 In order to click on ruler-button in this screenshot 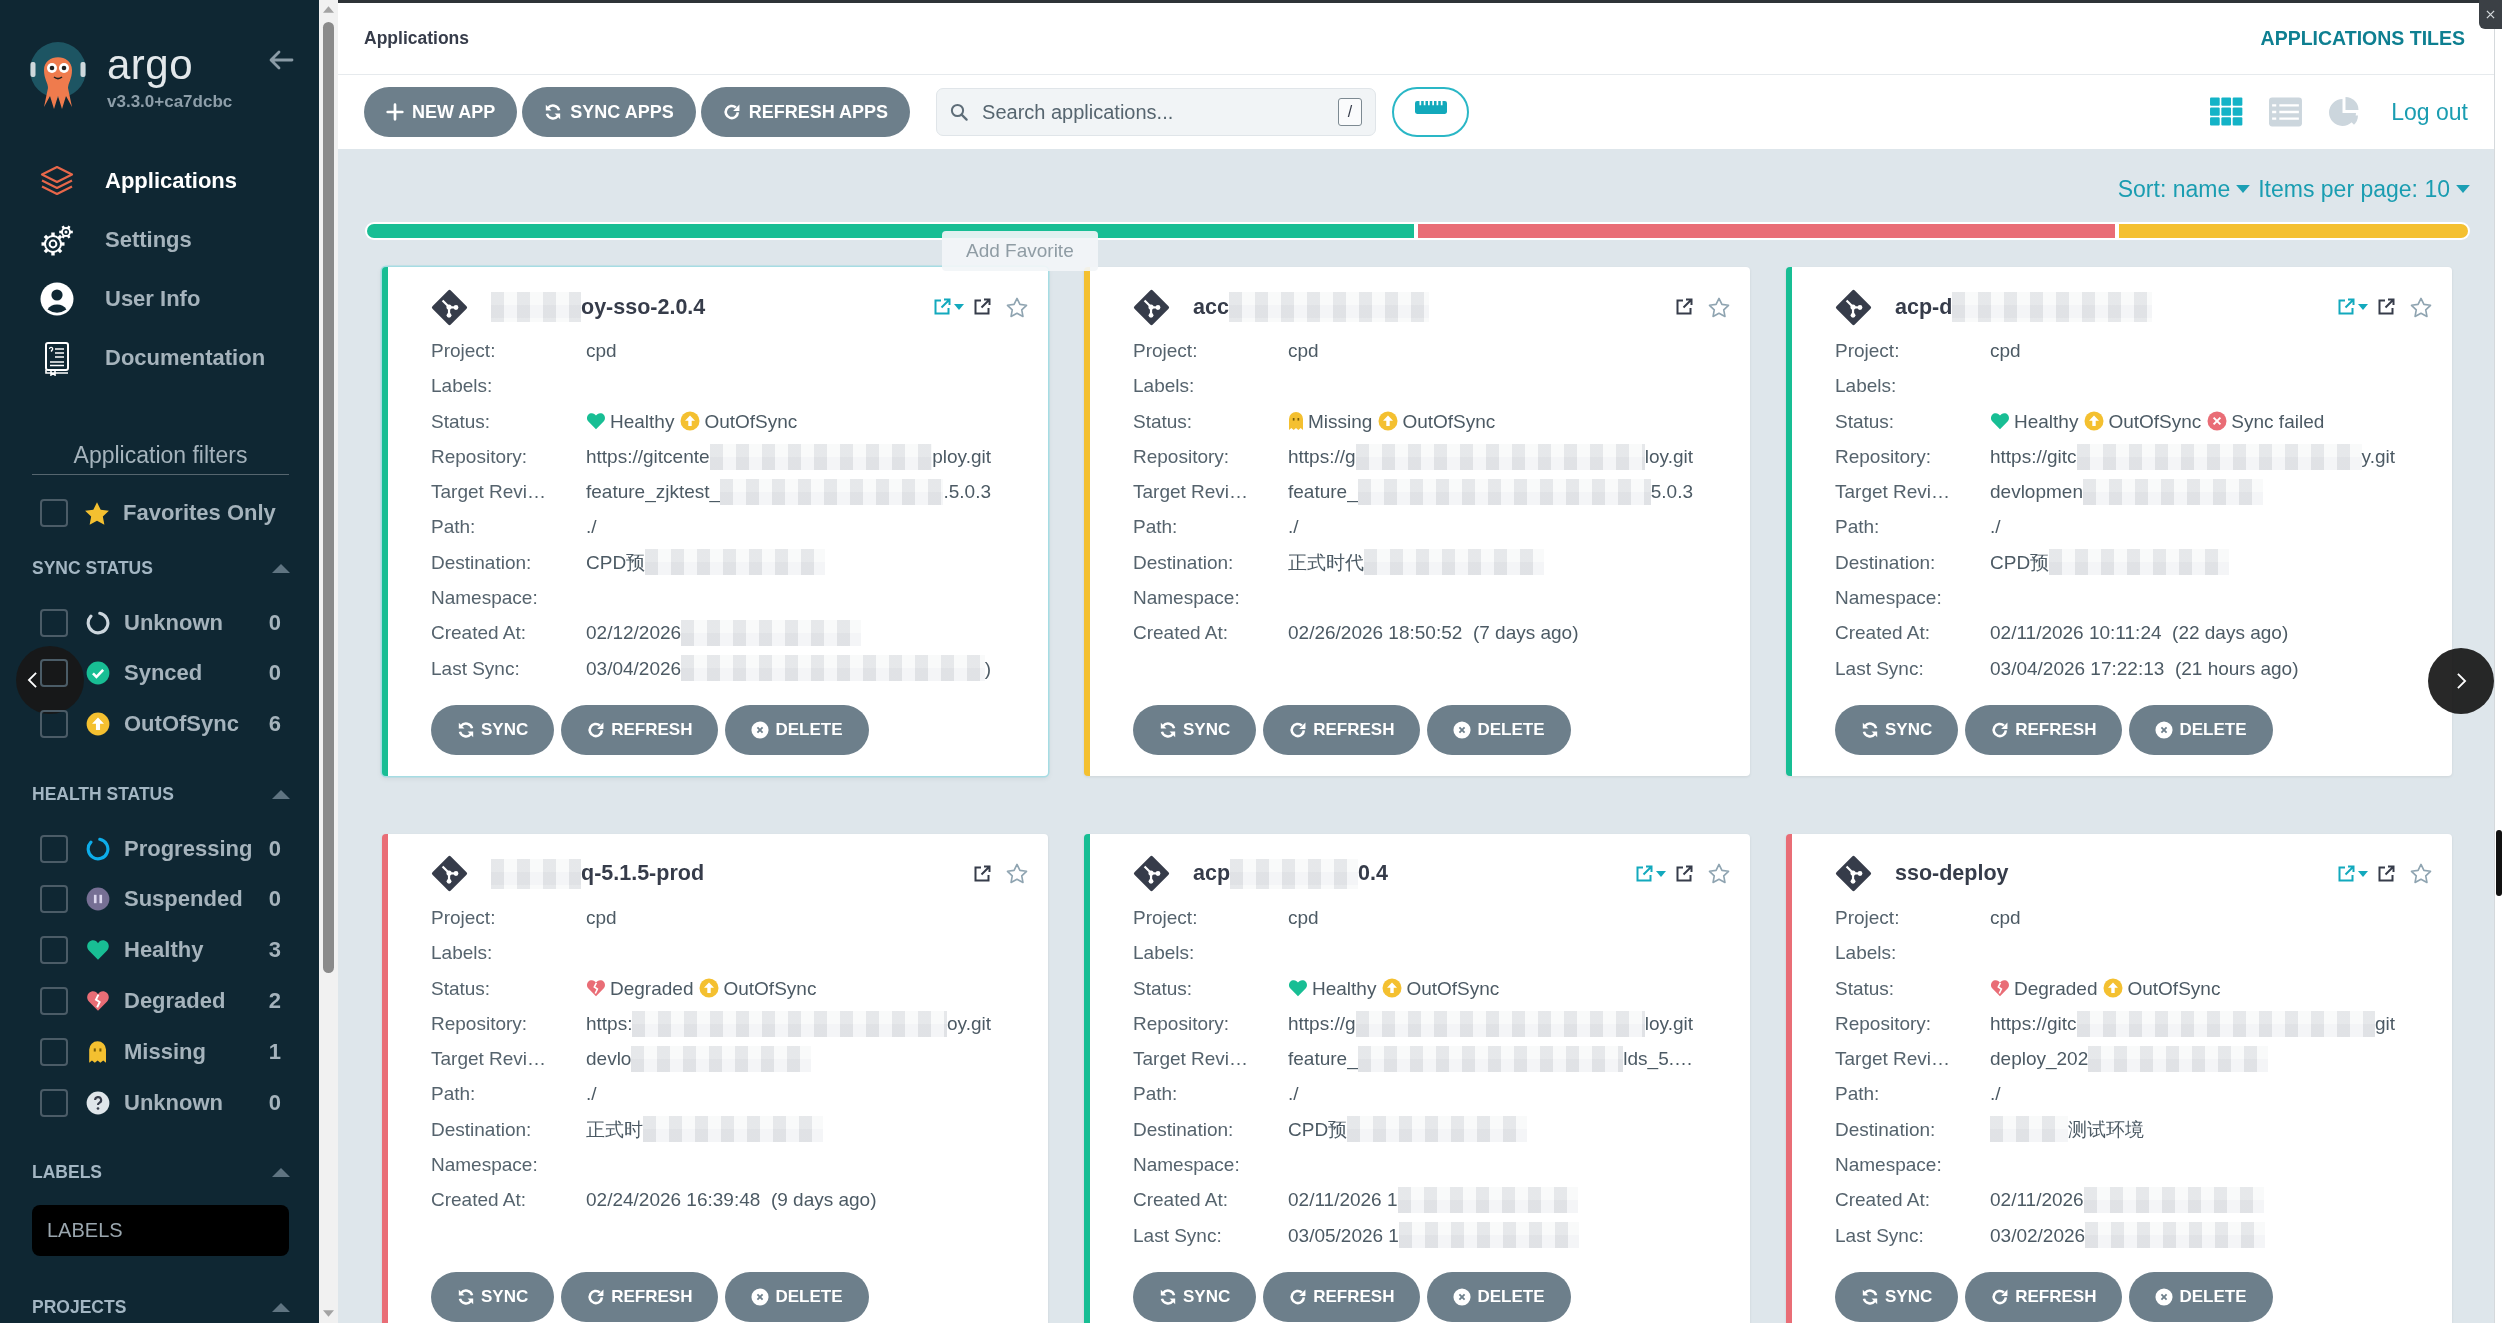, I will do `click(1431, 112)`.